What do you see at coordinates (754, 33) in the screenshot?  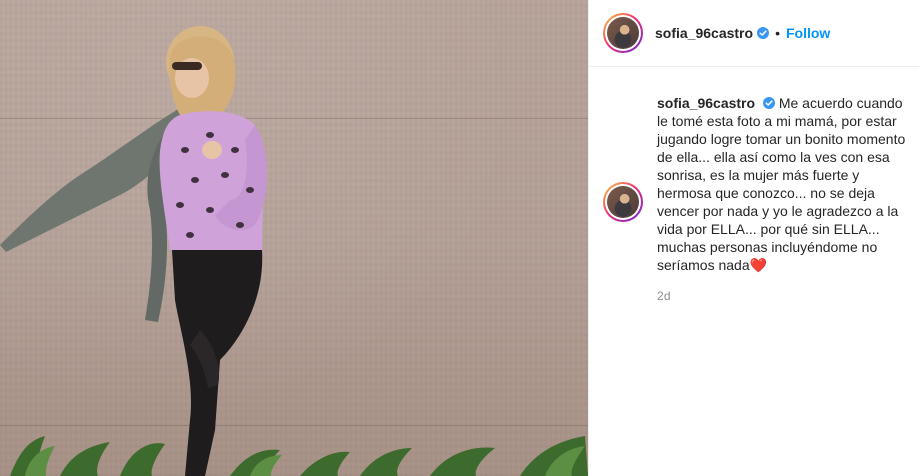 I see `post-header: sofia_96castro • Follow` at bounding box center [754, 33].